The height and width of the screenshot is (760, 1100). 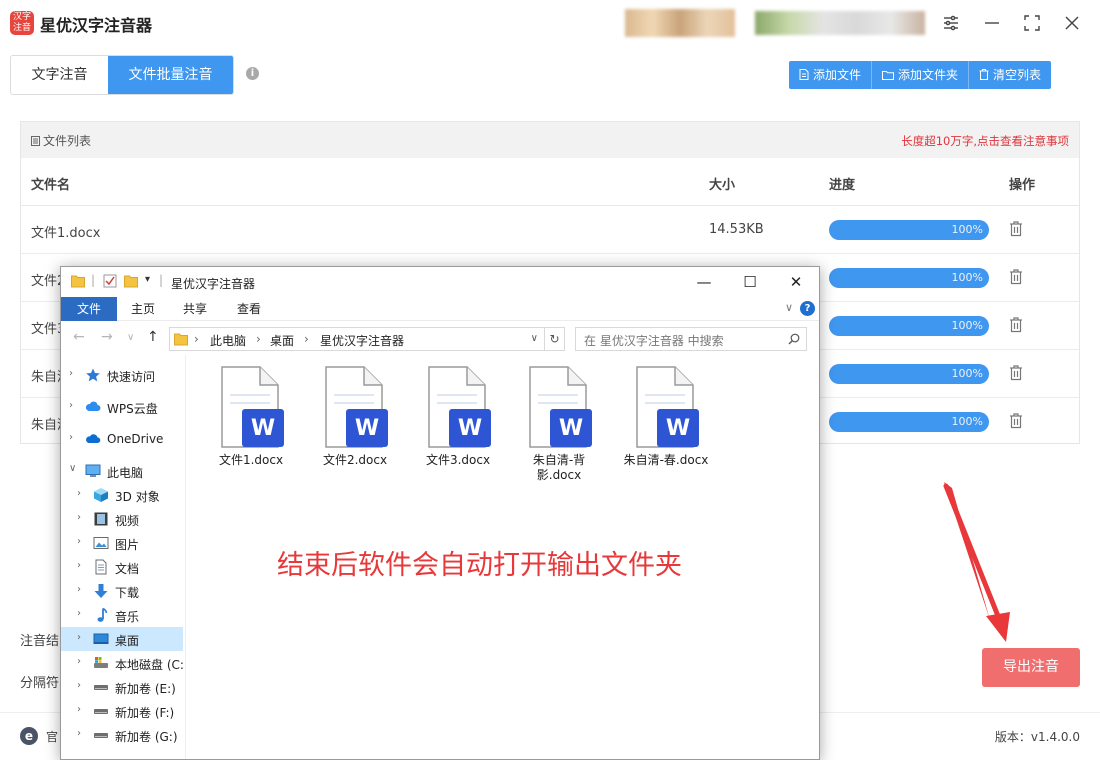 What do you see at coordinates (123, 471) in the screenshot?
I see `nav-item-this-pc: ∨ 此电脑` at bounding box center [123, 471].